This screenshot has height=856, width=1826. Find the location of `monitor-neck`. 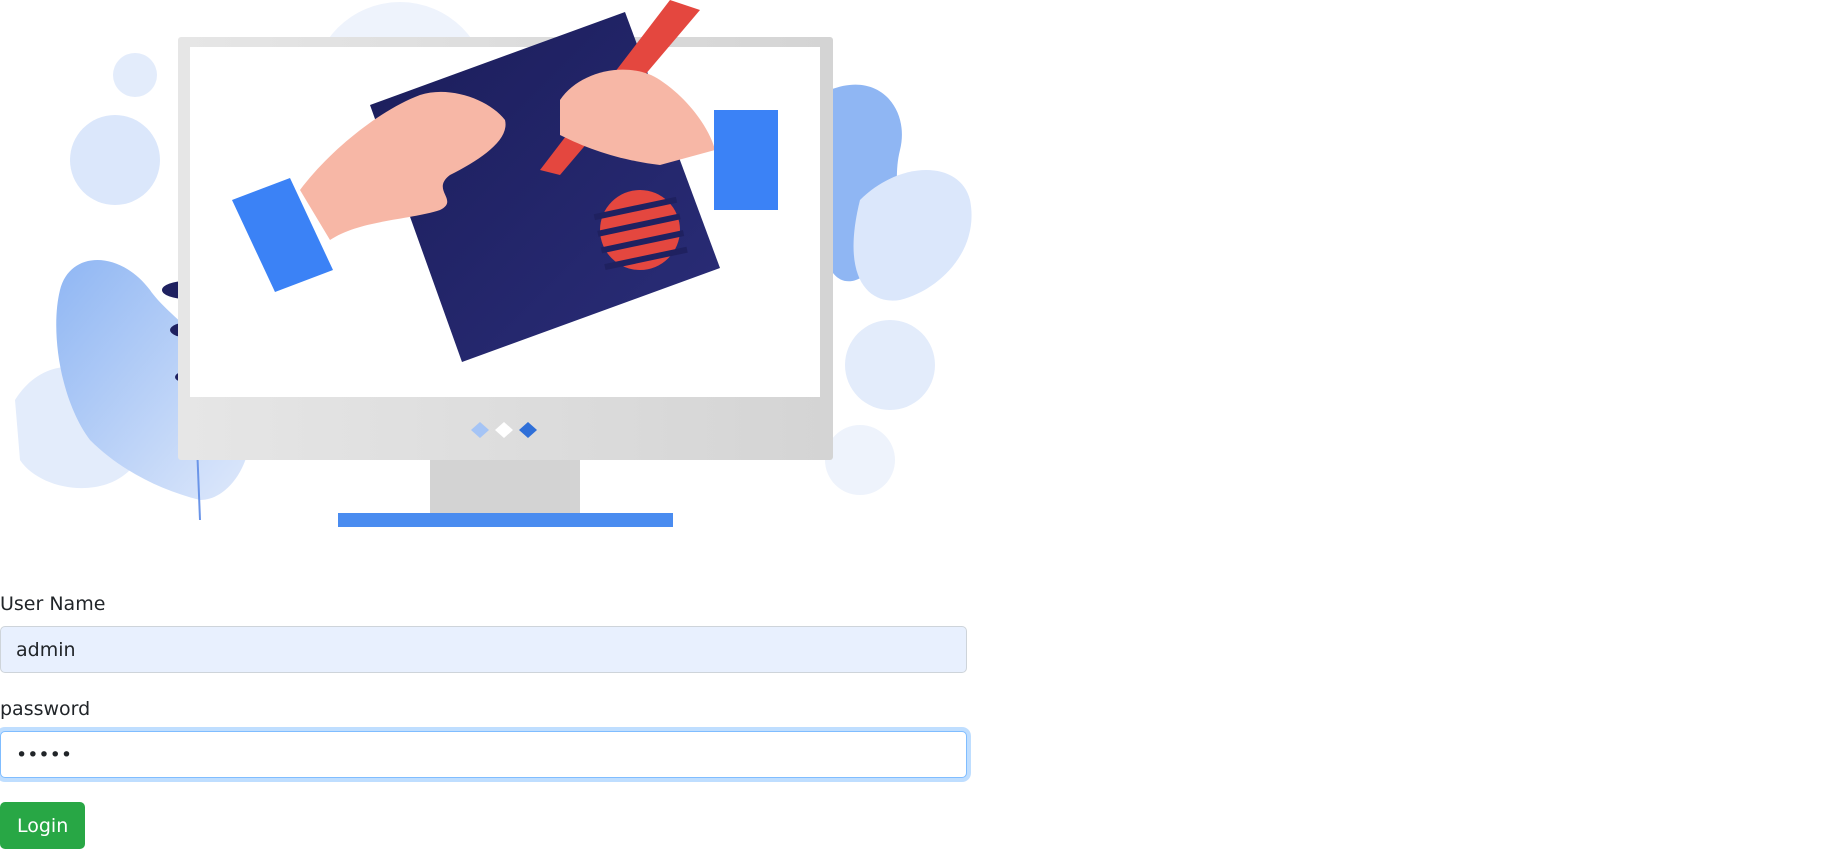

monitor-neck is located at coordinates (505, 488).